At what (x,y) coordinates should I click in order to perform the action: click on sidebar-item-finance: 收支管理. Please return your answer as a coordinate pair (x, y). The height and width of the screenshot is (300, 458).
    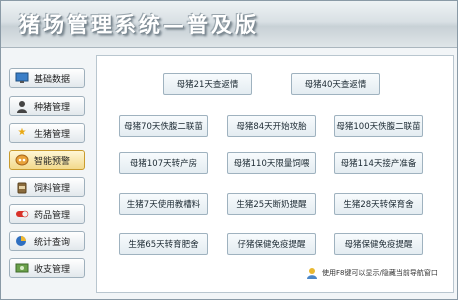
    Looking at the image, I should click on (47, 268).